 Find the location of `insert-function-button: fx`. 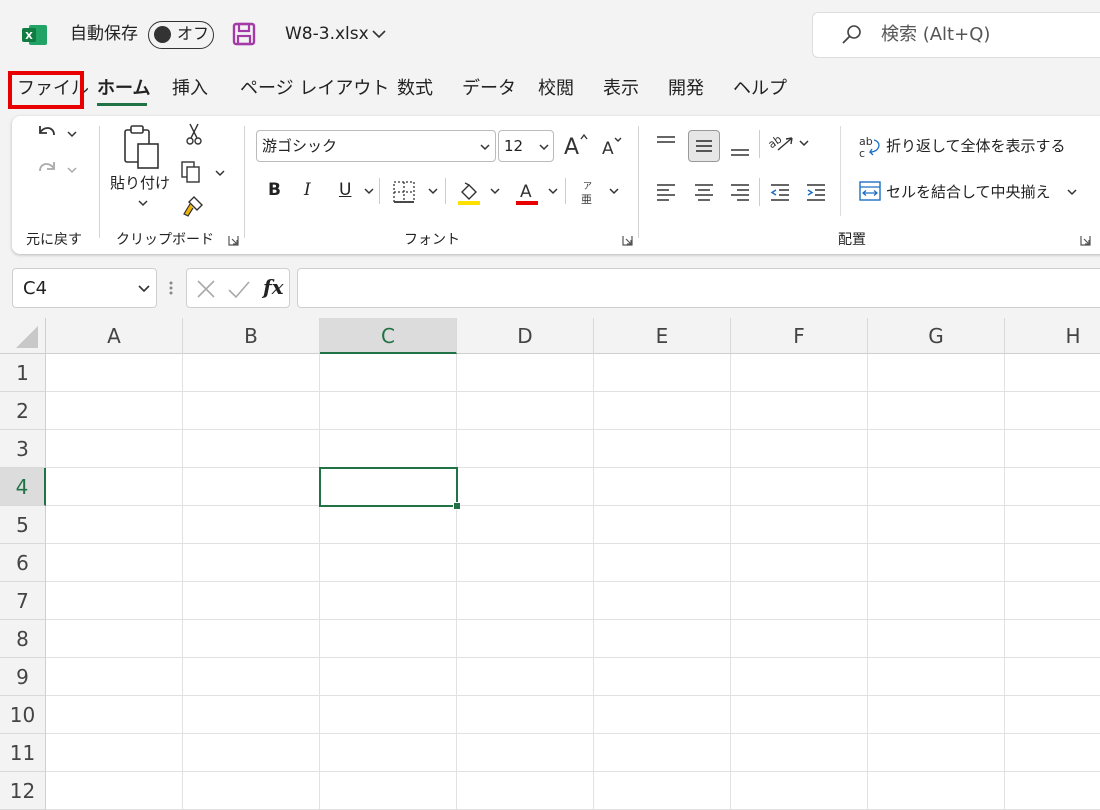

insert-function-button: fx is located at coordinates (273, 287).